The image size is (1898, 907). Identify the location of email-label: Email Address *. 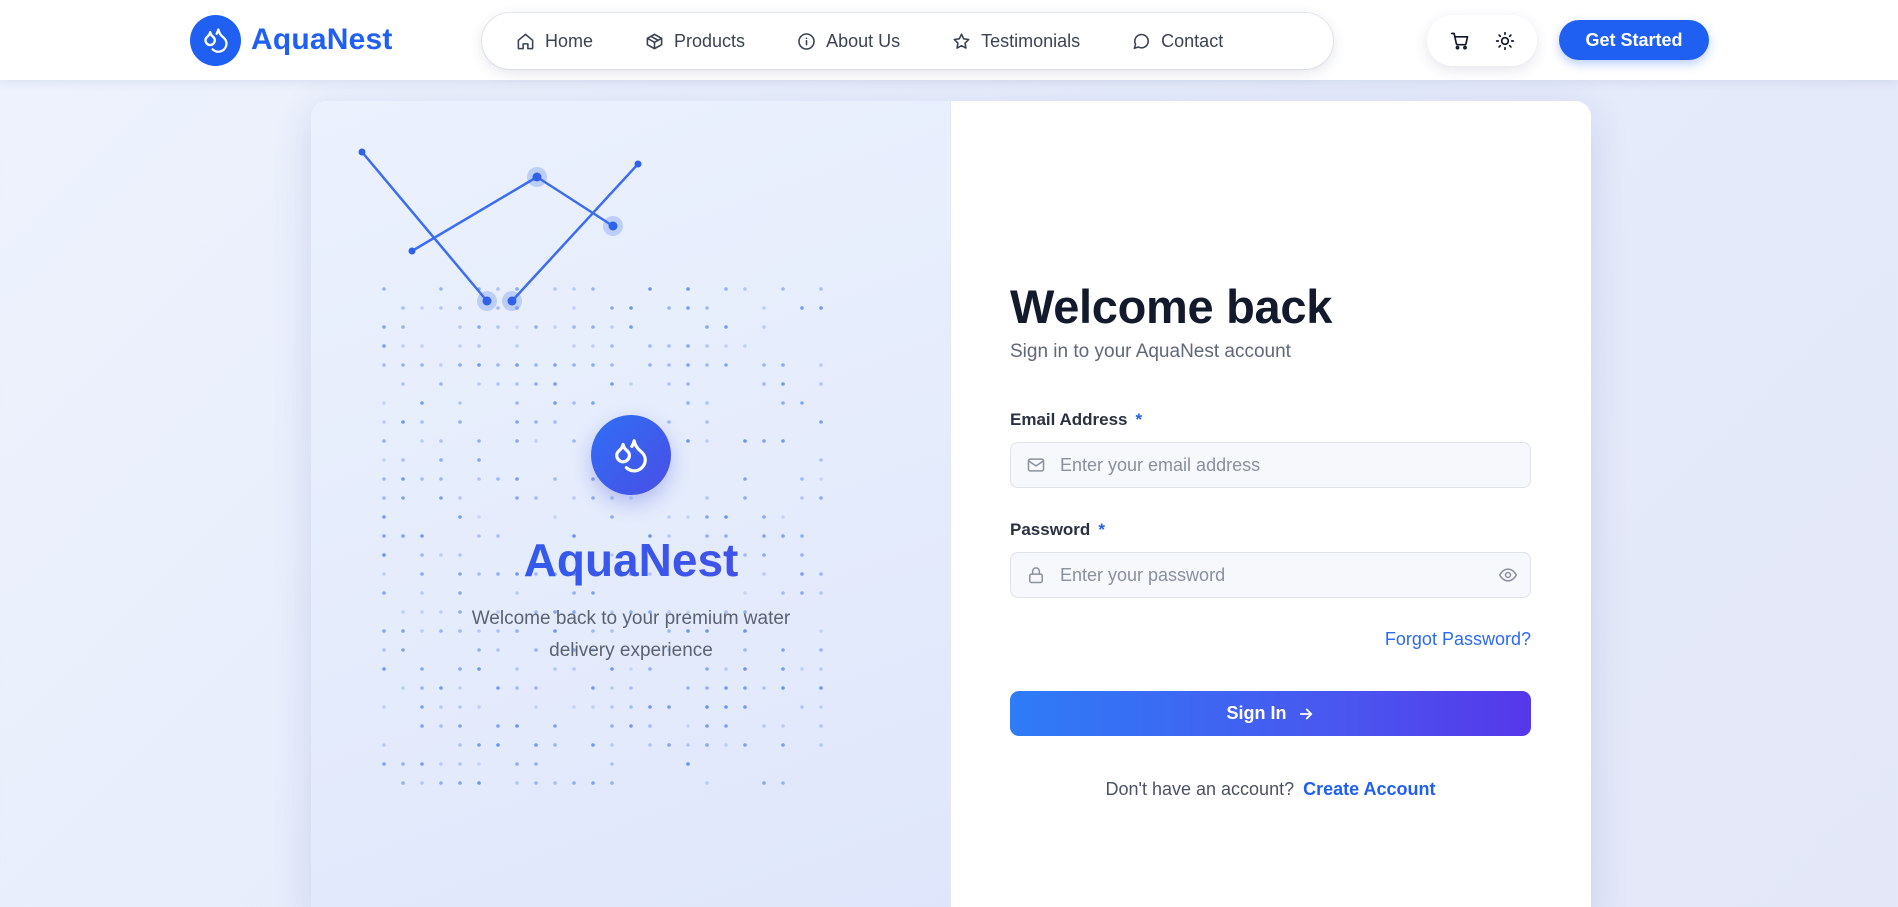
(1076, 420).